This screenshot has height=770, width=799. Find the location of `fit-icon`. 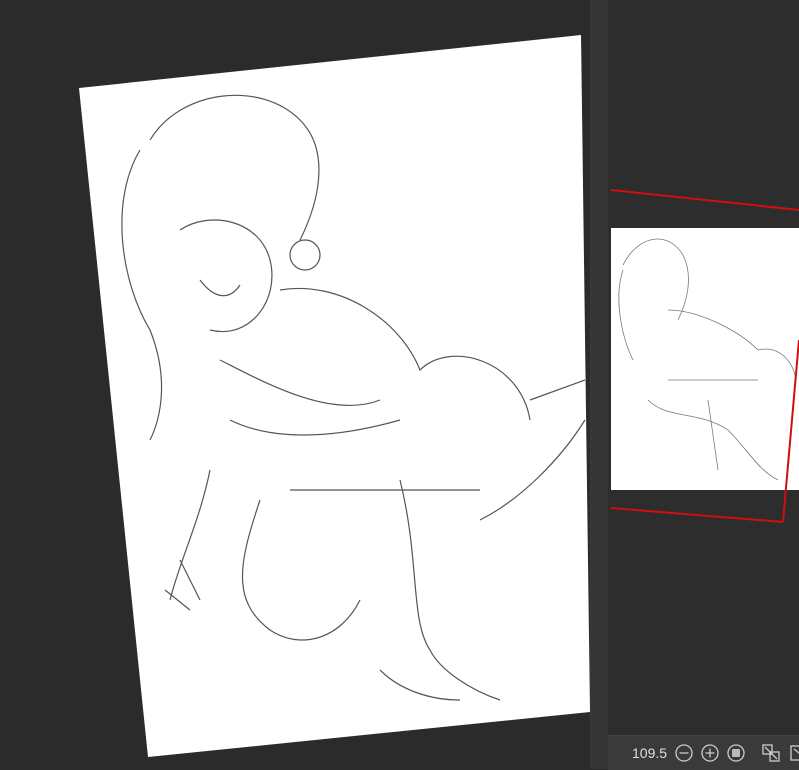

fit-icon is located at coordinates (736, 753).